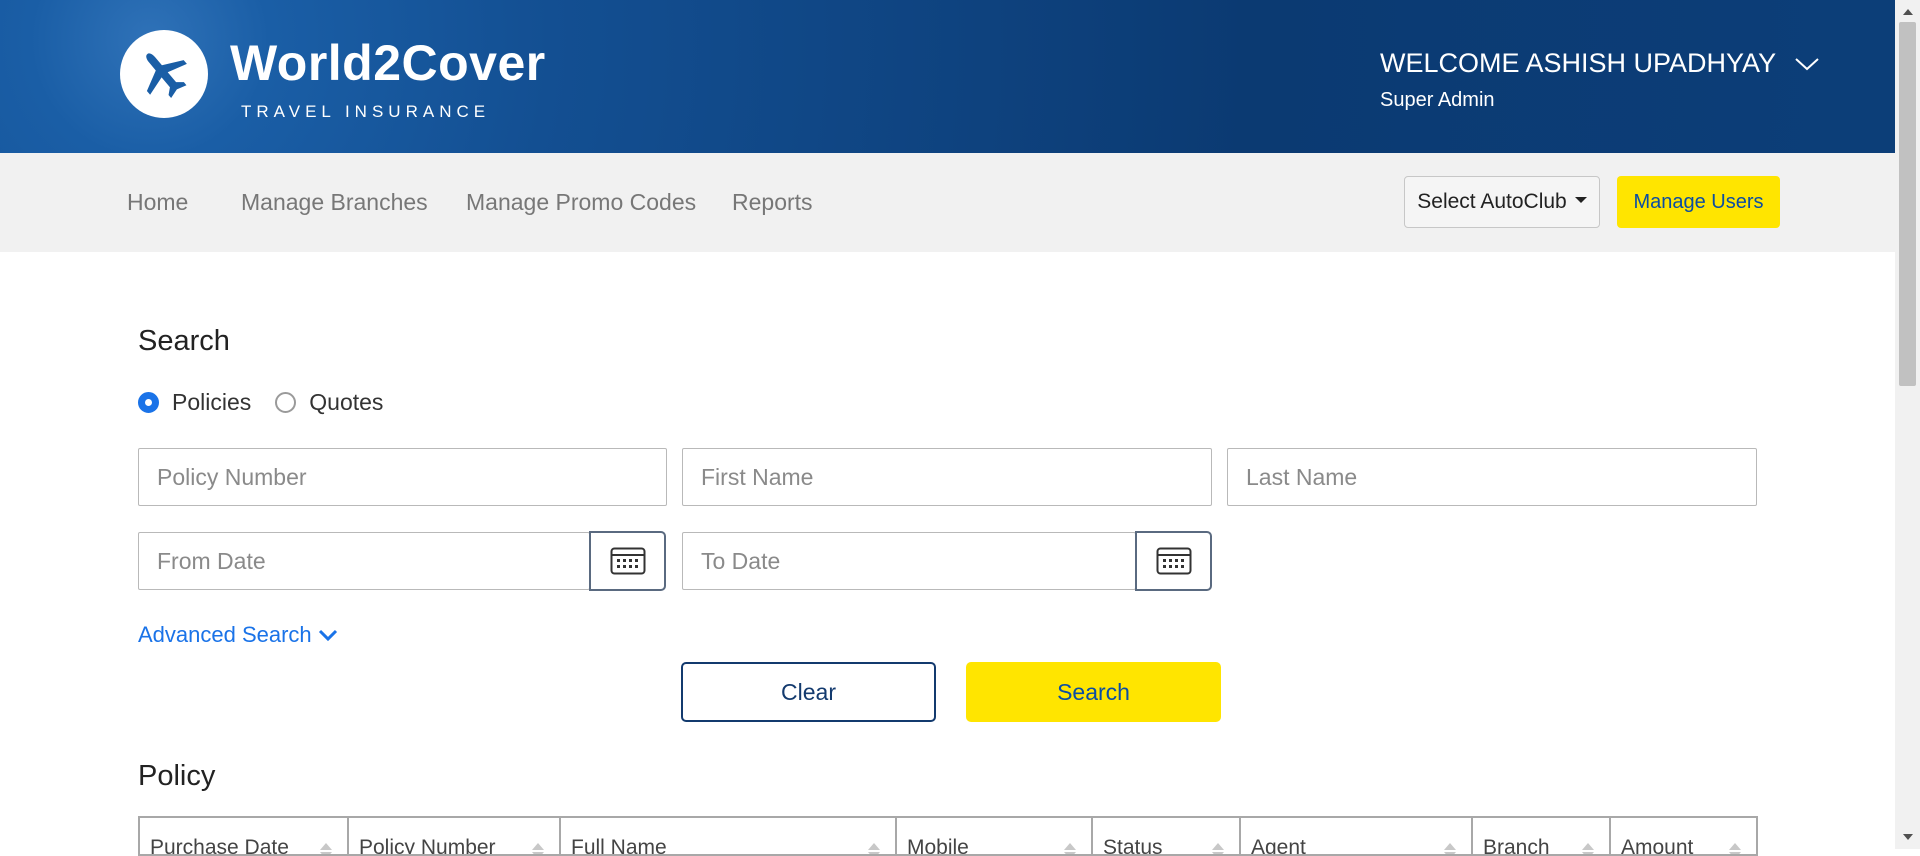  I want to click on to-date-calendar-button, so click(1173, 561).